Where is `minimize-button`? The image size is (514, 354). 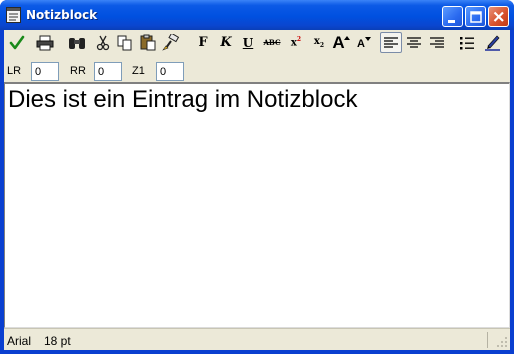 minimize-button is located at coordinates (452, 16).